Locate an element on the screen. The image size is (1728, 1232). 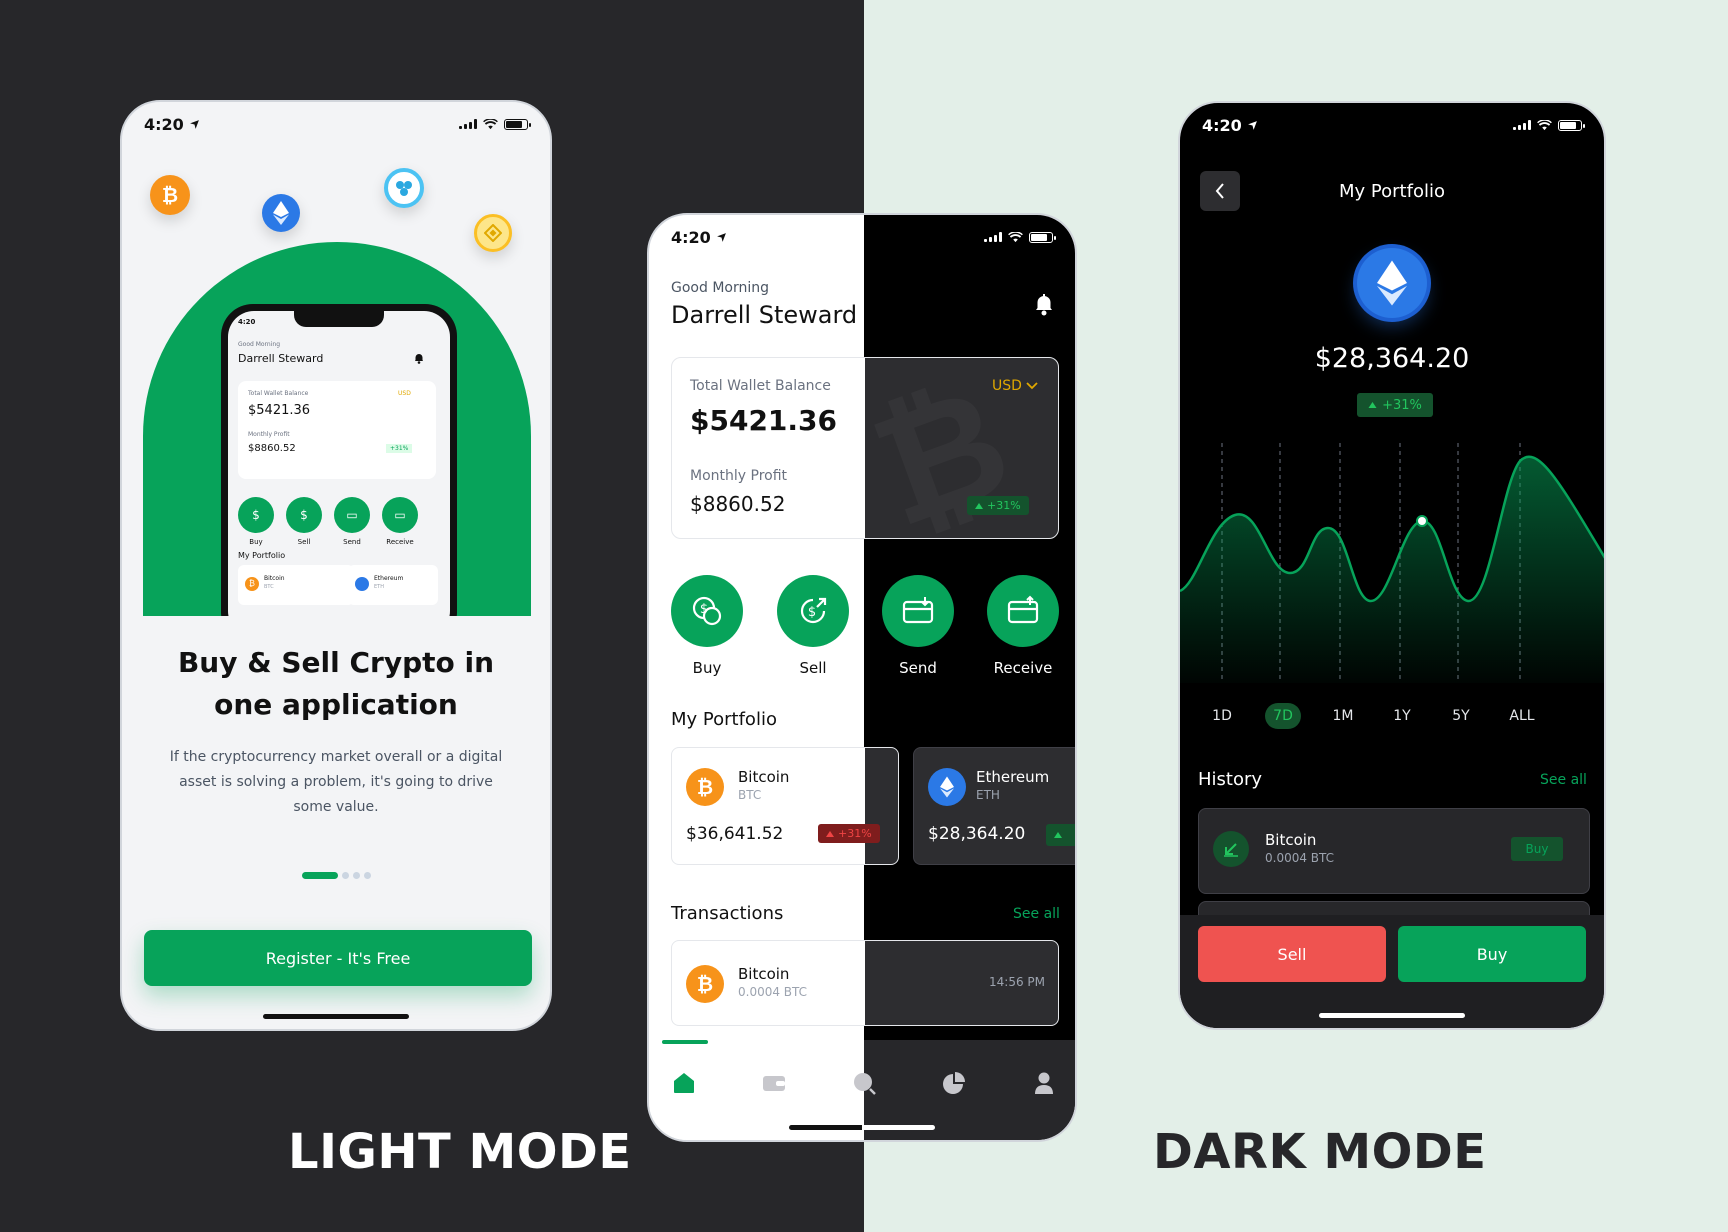
portfolio-coin-name: Bitcoin is located at coordinates (764, 777).